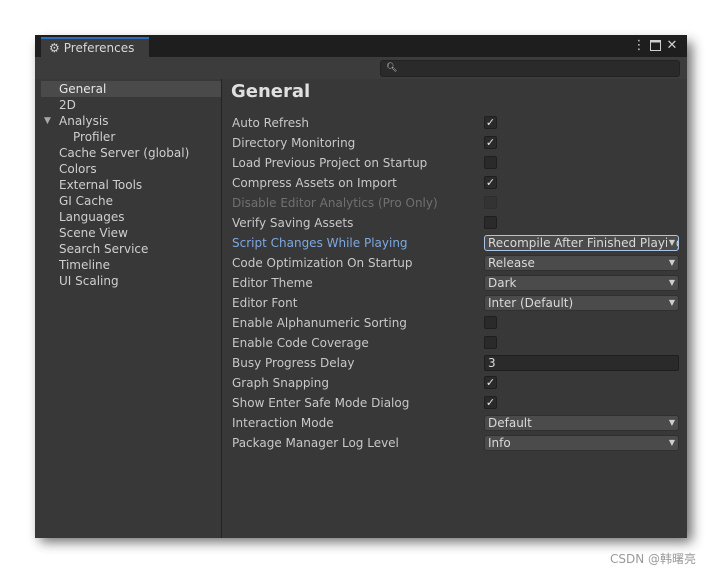 This screenshot has width=725, height=575. Describe the element at coordinates (454, 303) in the screenshot. I see `setting-row: Editor Font Inter (Default) ▼` at that location.